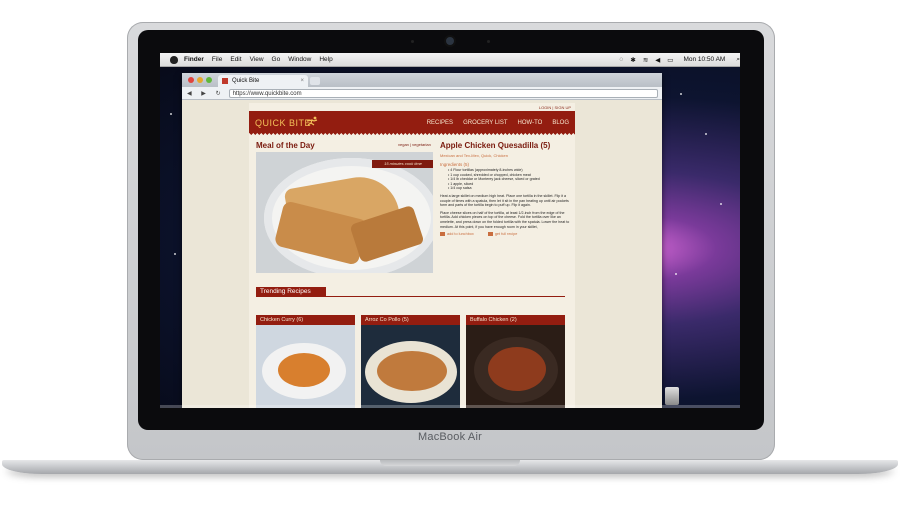  Describe the element at coordinates (299, 59) in the screenshot. I see `menu-window: Window` at that location.